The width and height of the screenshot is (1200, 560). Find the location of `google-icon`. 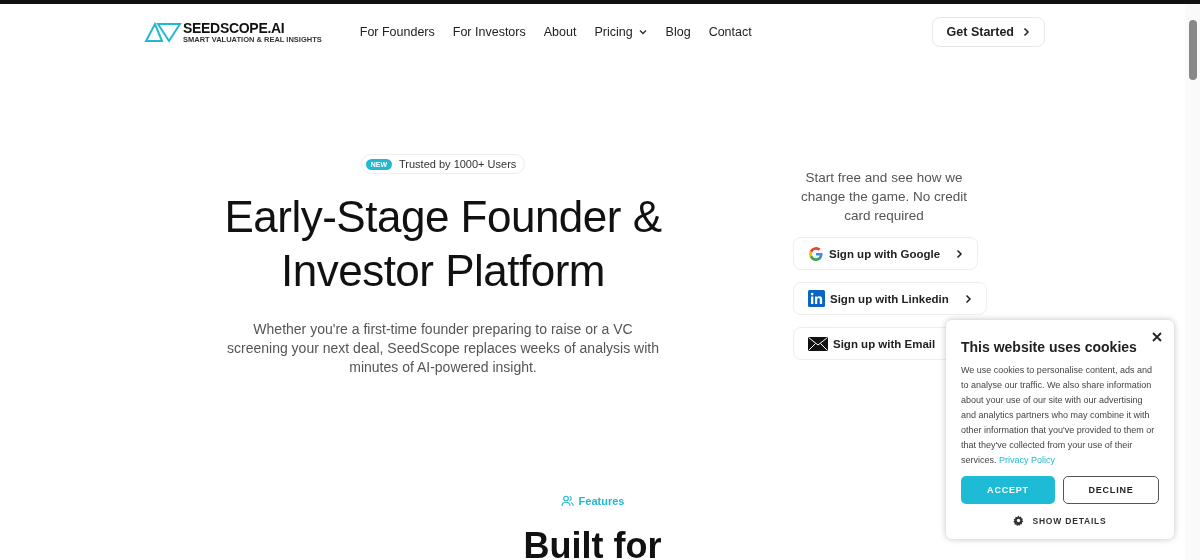

google-icon is located at coordinates (816, 253).